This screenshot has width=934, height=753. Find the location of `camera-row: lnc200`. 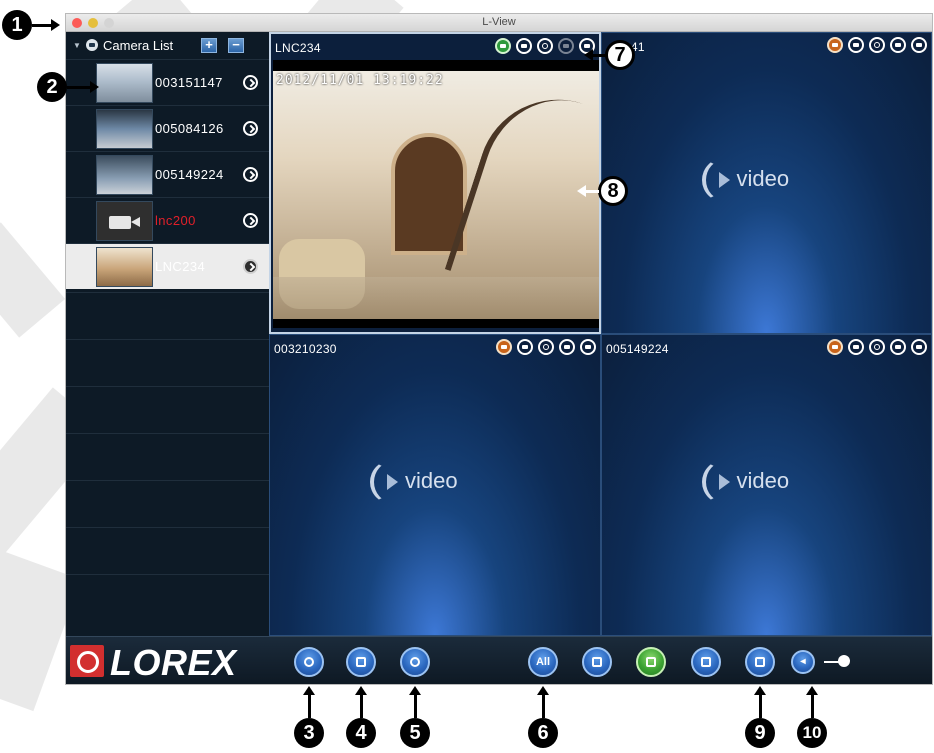

camera-row: lnc200 is located at coordinates (167, 220).